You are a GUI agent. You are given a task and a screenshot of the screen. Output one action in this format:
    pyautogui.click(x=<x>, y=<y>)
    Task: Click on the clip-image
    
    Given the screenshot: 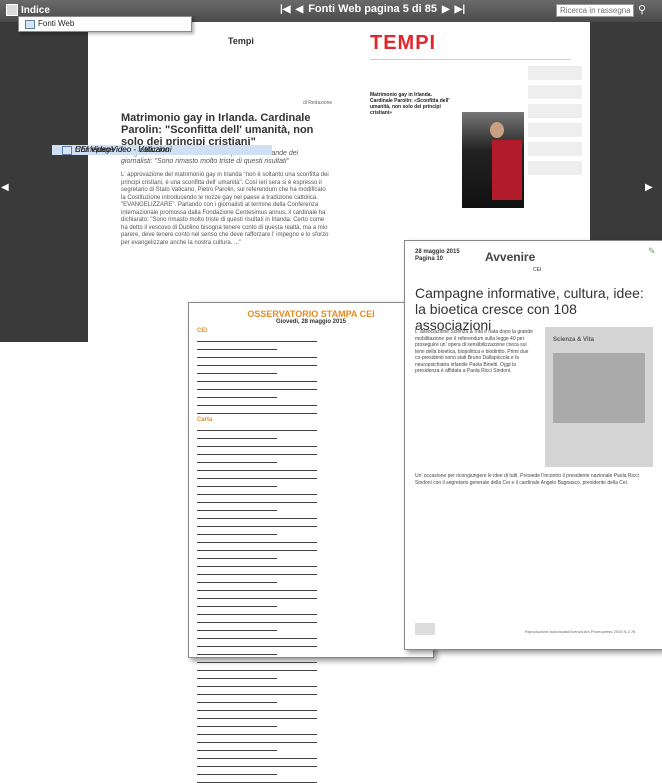 What is the action you would take?
    pyautogui.click(x=599, y=388)
    